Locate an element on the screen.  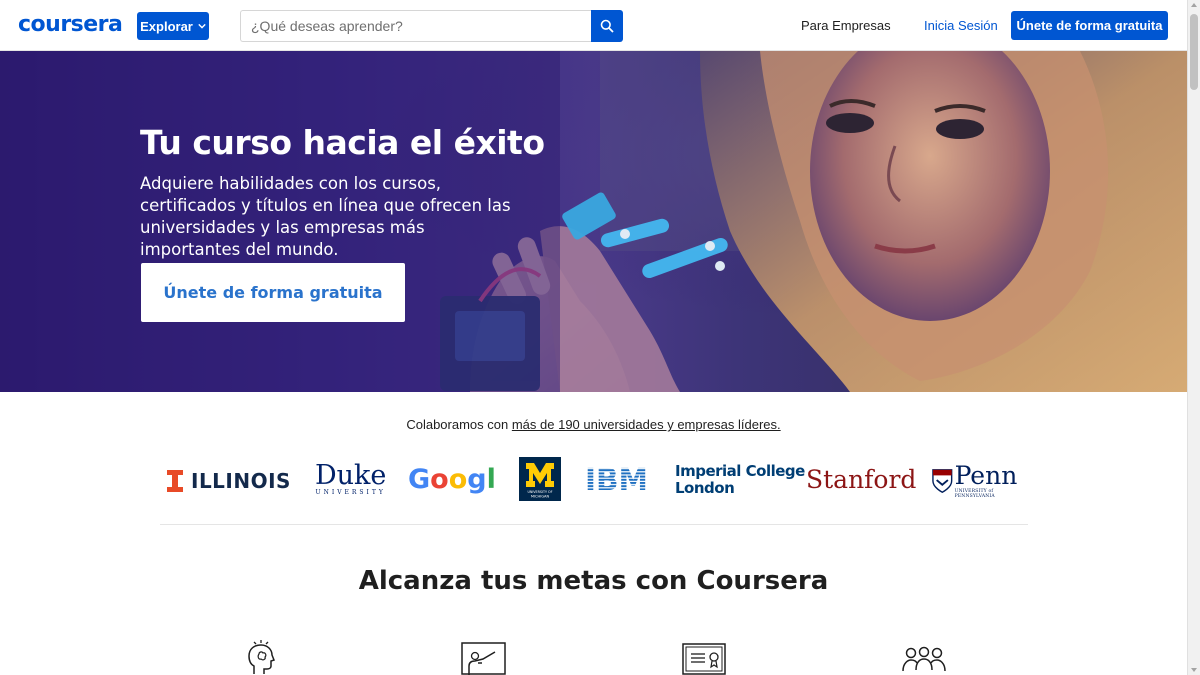
svg-text: UNIVERSITY OF is located at coordinates (539, 492).